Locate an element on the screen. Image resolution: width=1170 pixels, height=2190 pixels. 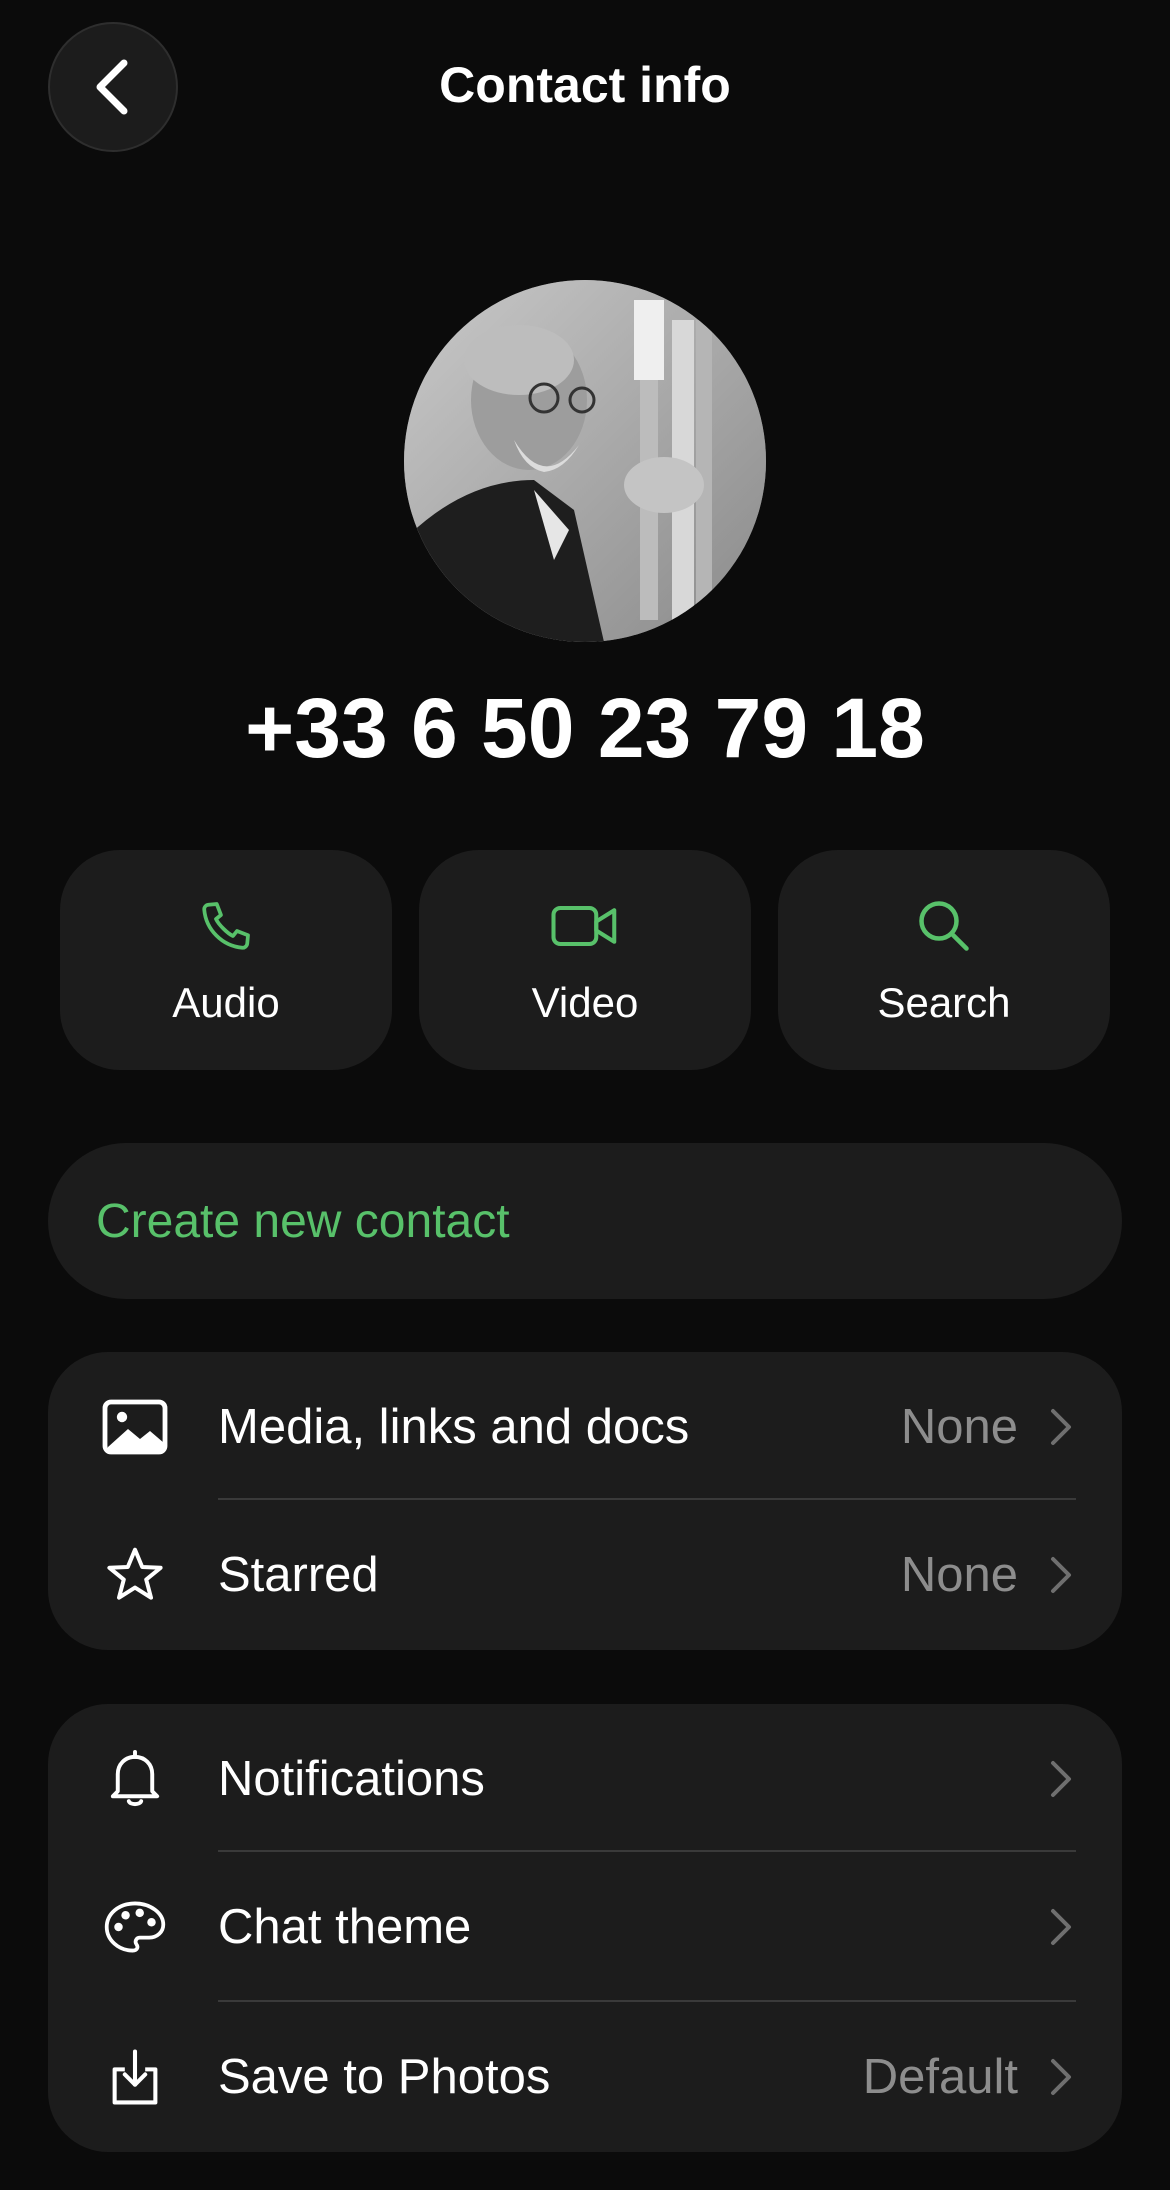
row-starred: Starred None is located at coordinates (585, 1575).